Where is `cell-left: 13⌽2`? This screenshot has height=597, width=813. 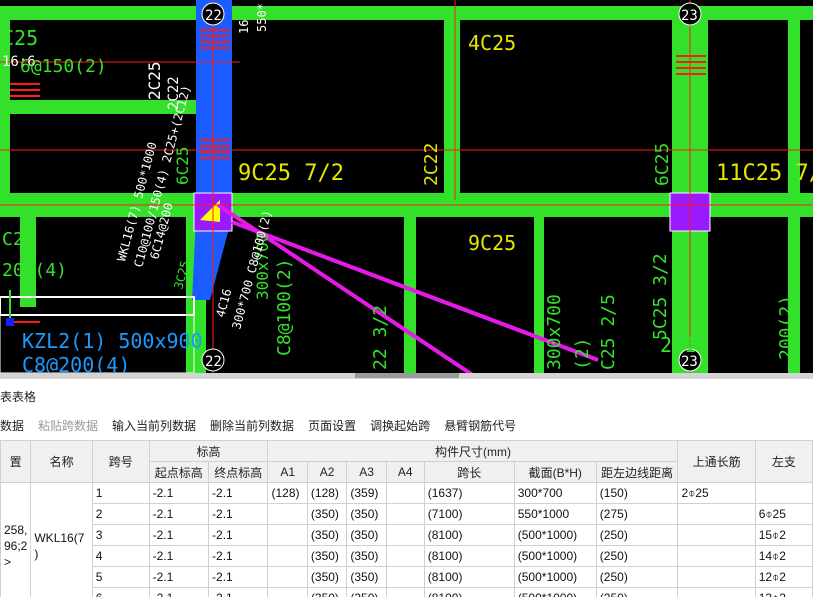 cell-left: 13⌽2 is located at coordinates (783, 592).